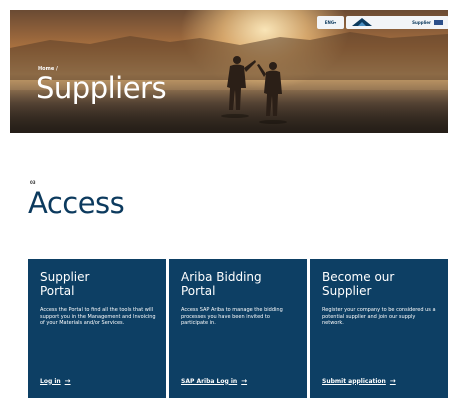 This screenshot has height=403, width=452. I want to click on supplier-menu: Supplier, so click(427, 22).